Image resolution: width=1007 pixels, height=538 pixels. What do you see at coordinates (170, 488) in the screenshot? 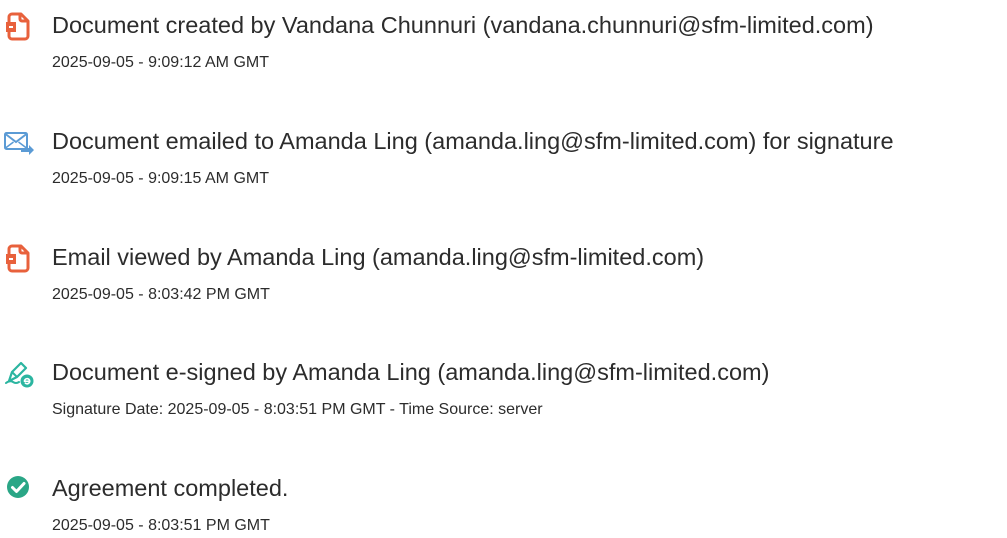
I see `event-title: Agreement completed.` at bounding box center [170, 488].